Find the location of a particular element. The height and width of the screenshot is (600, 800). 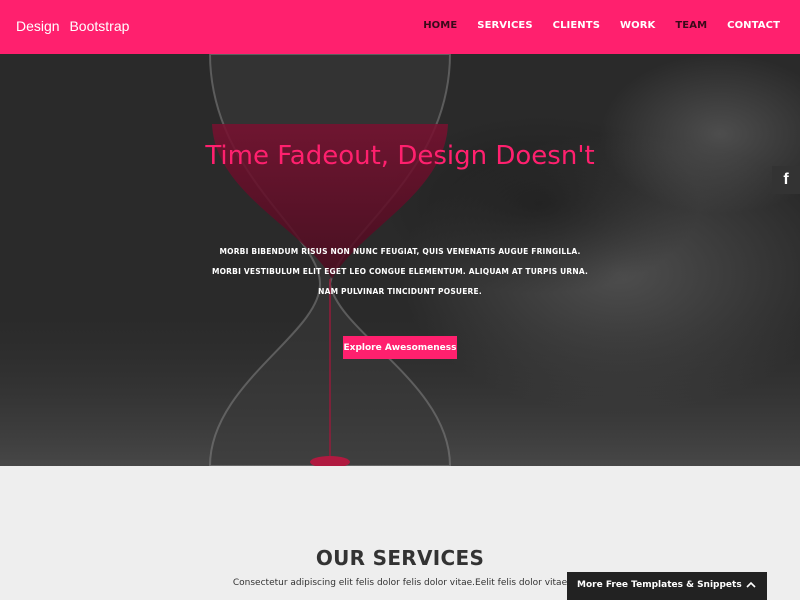

nav-services: SERVICES is located at coordinates (504, 25).